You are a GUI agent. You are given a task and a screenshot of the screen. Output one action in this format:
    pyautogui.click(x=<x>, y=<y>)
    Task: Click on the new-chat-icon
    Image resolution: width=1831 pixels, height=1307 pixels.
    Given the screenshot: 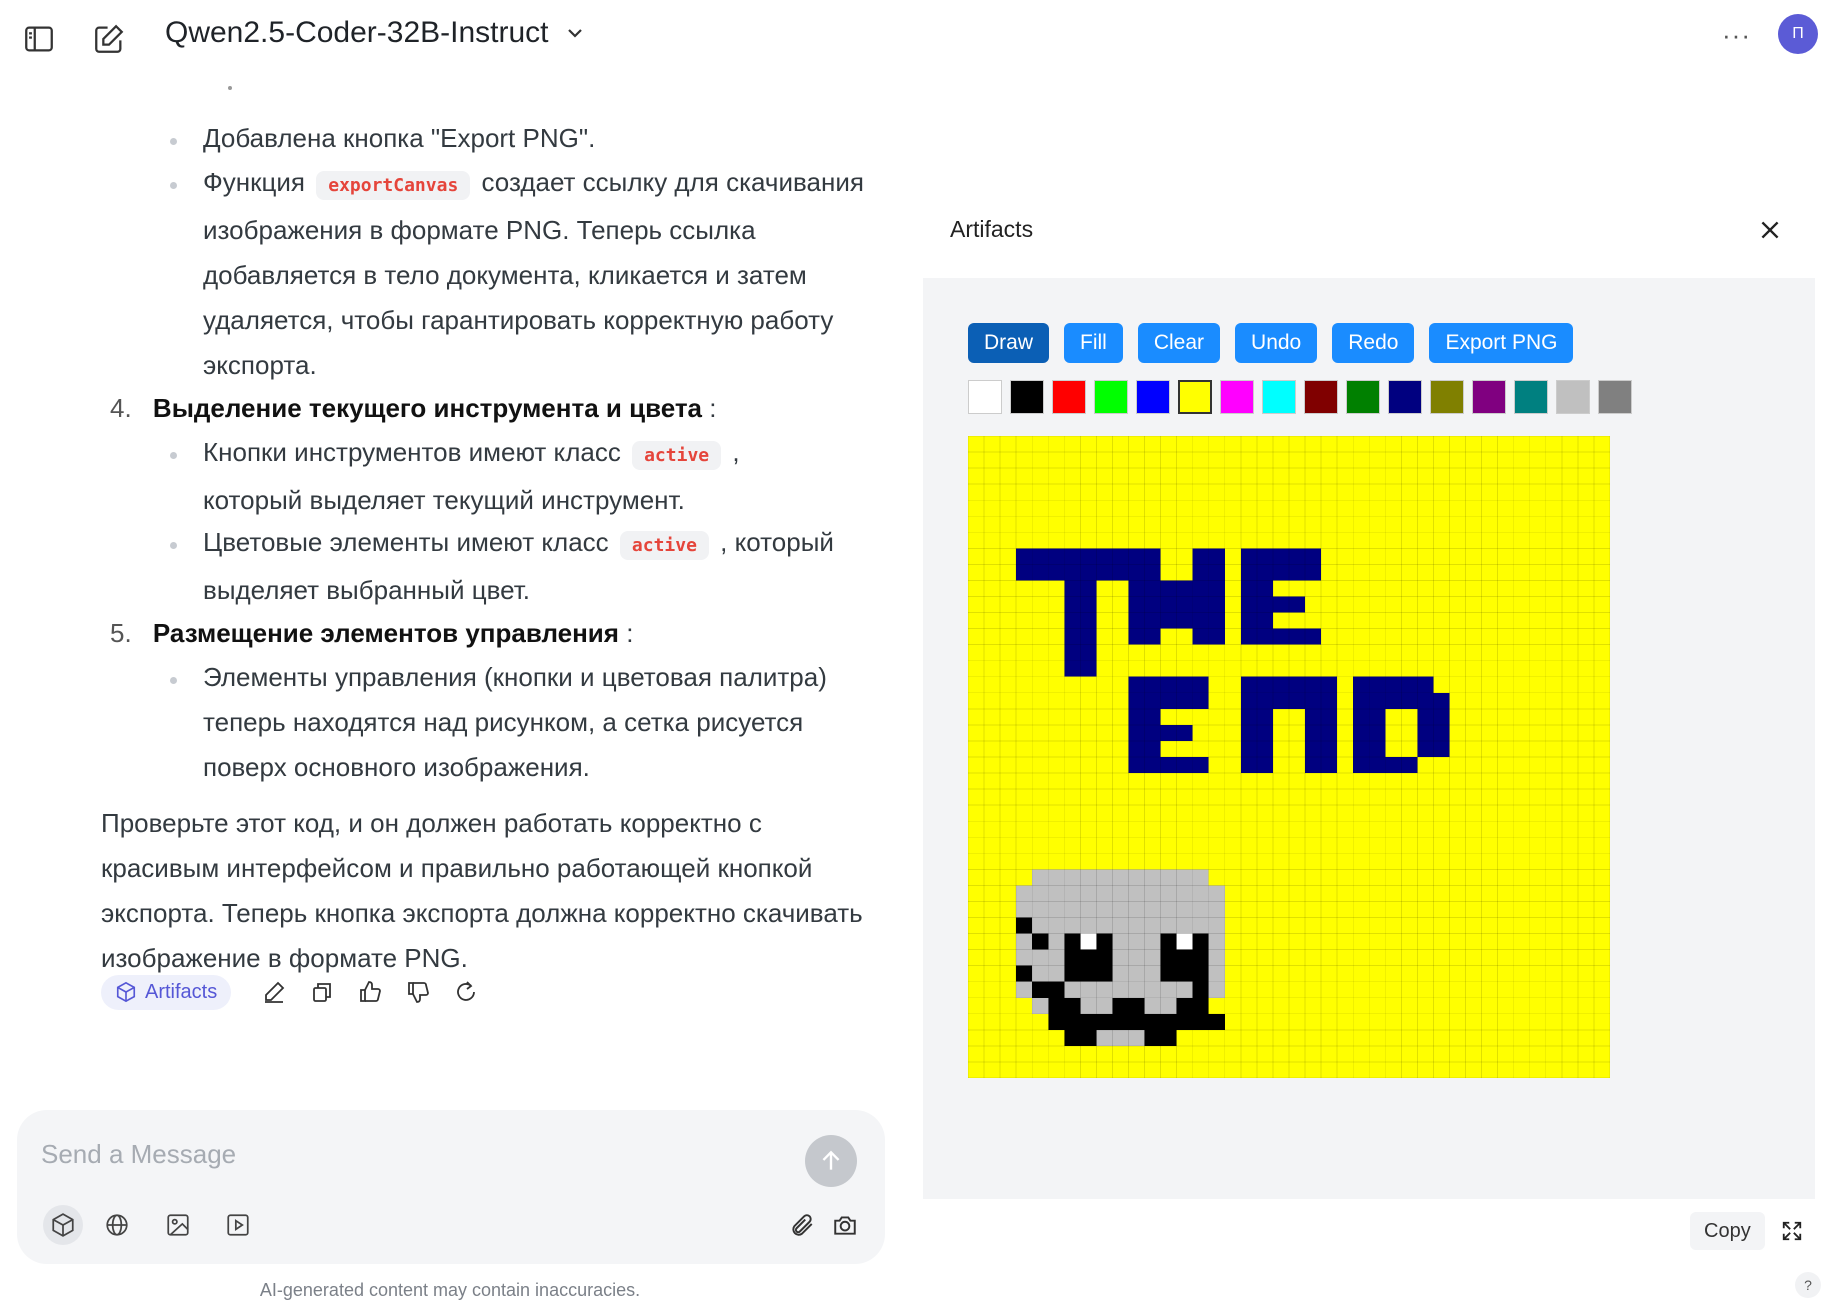 What is the action you would take?
    pyautogui.click(x=109, y=39)
    